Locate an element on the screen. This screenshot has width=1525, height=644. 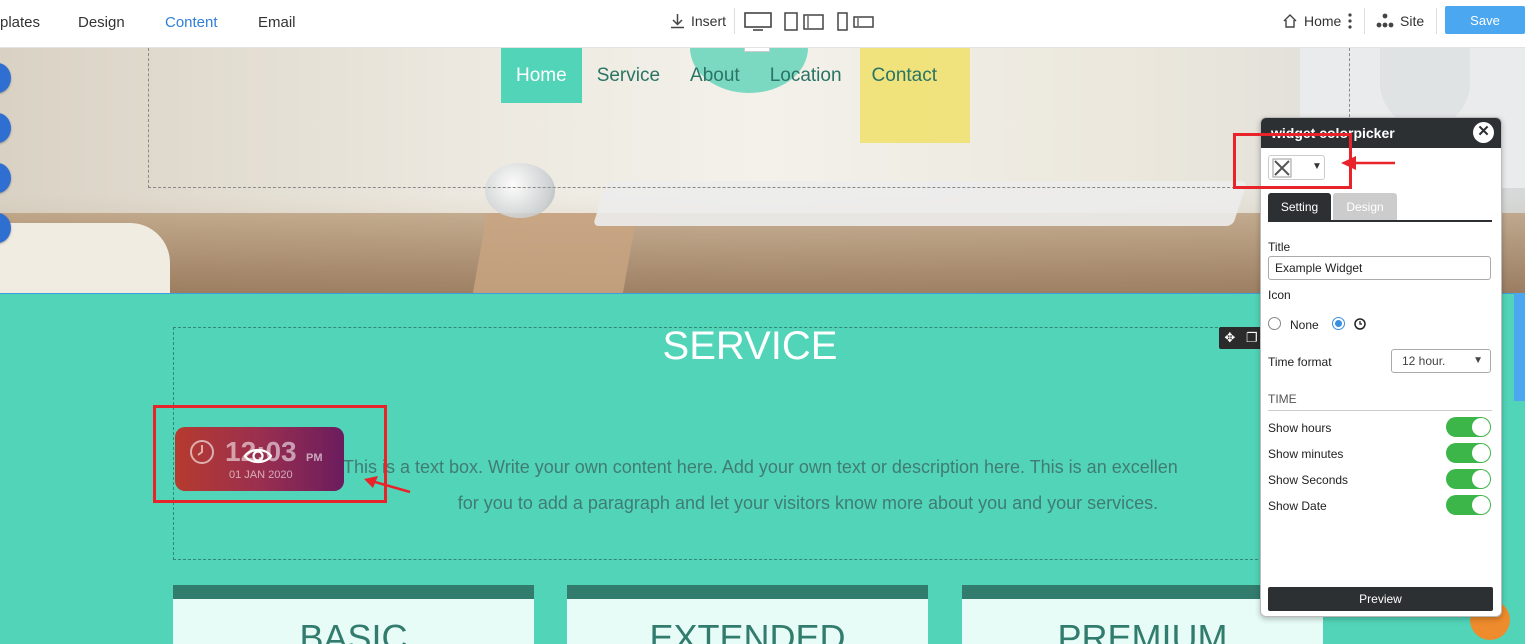
home-label: Home is located at coordinates (1323, 21).